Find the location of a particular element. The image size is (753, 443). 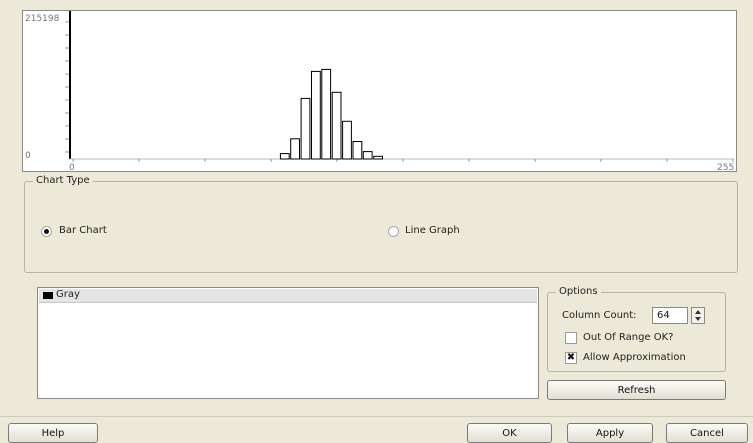

series-item-label: Gray is located at coordinates (68, 294).